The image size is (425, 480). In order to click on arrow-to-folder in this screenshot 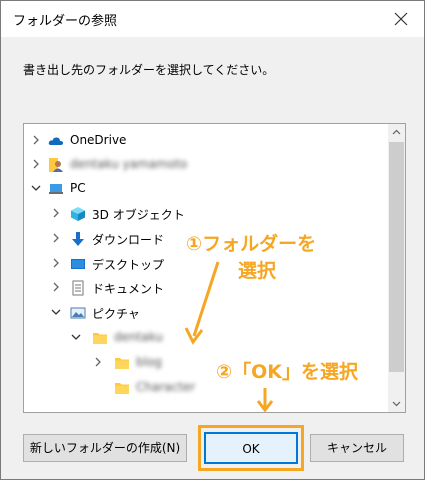, I will do `click(202, 303)`.